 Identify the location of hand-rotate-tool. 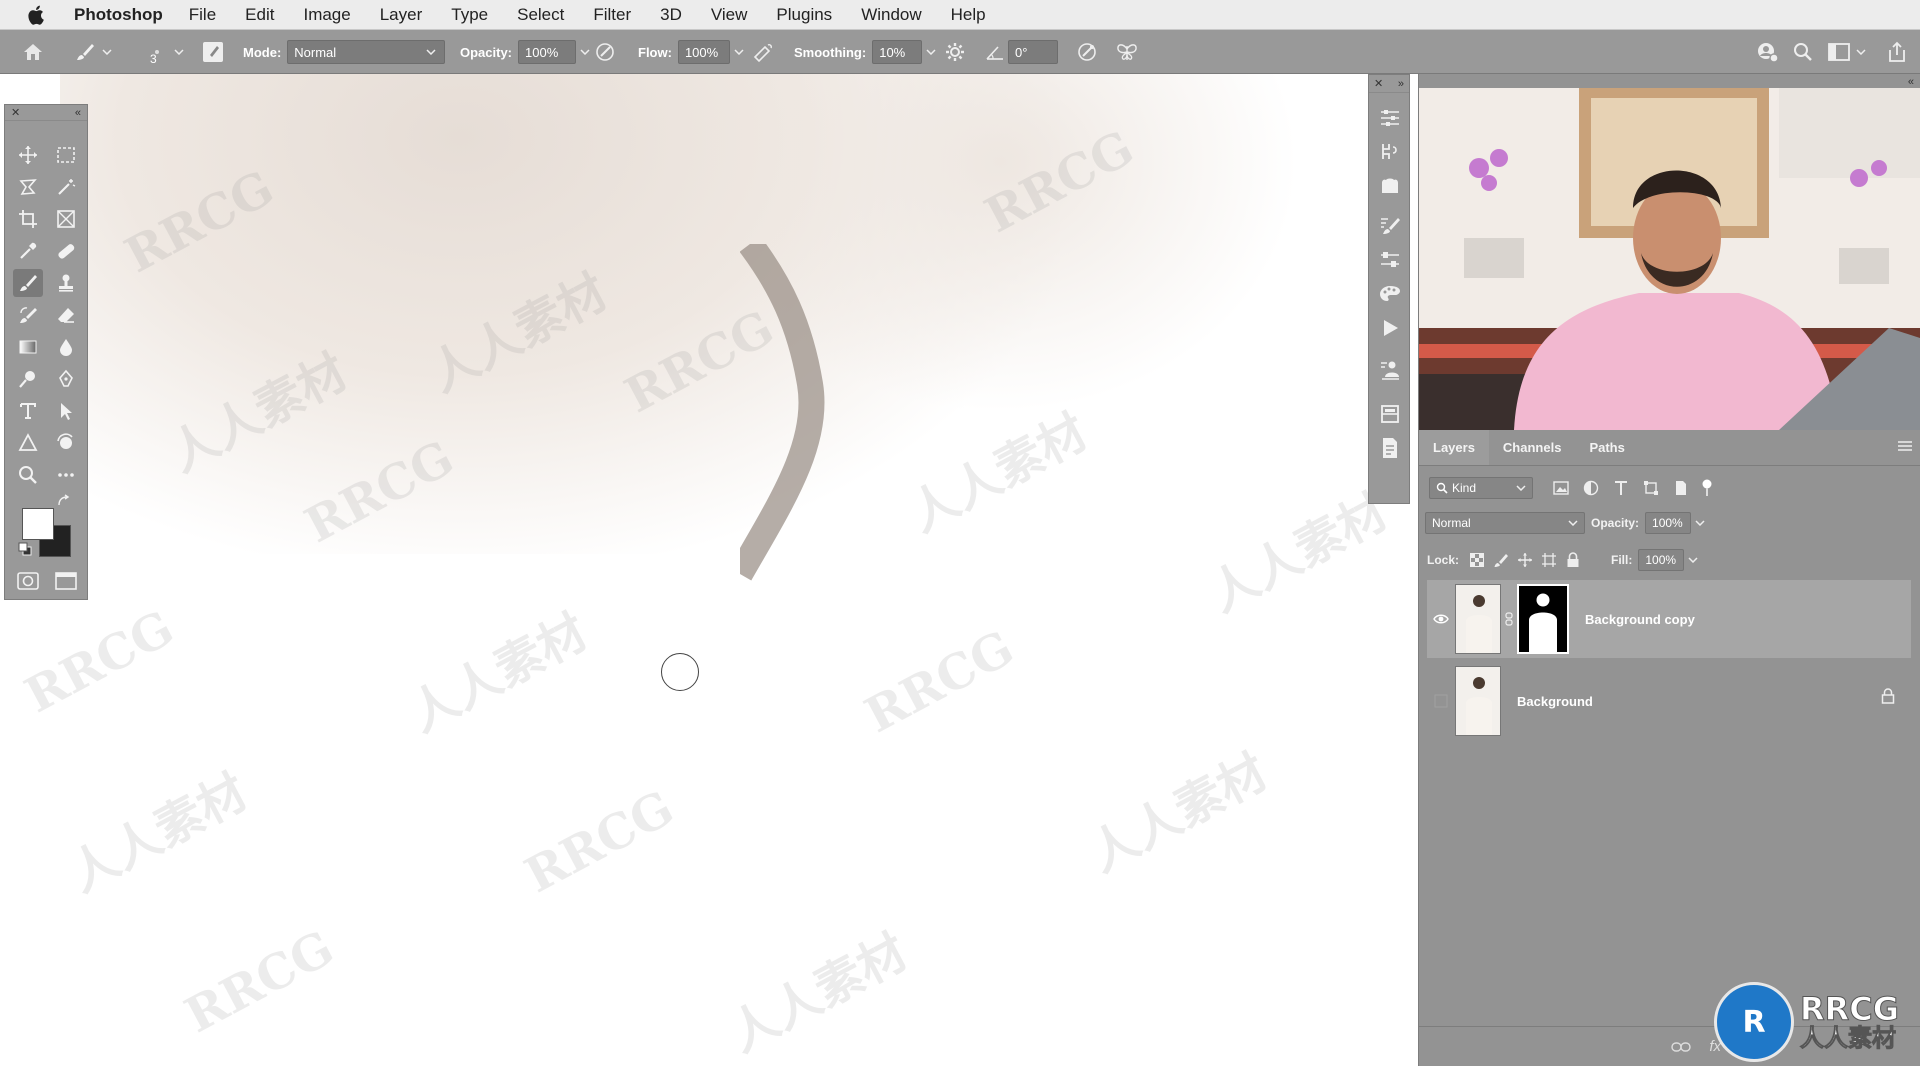
(66, 443).